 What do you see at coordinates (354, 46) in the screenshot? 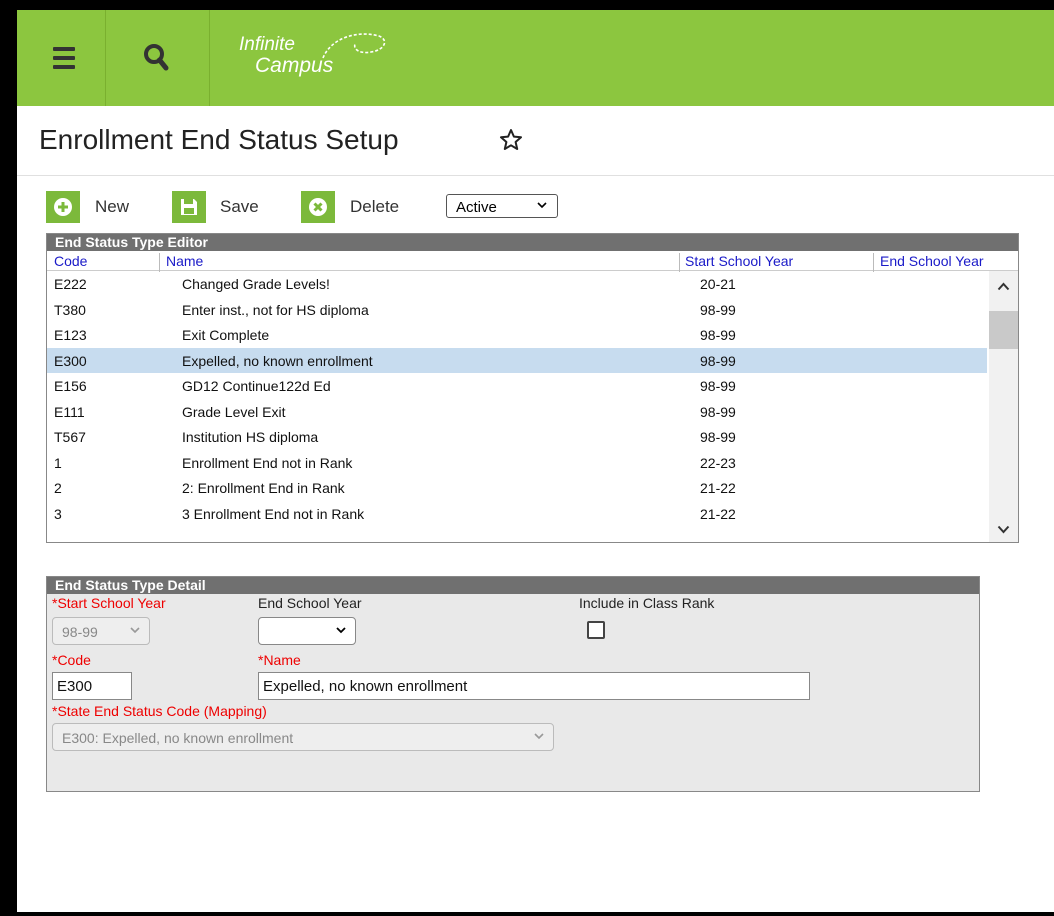
I see `logo-swoosh-icon` at bounding box center [354, 46].